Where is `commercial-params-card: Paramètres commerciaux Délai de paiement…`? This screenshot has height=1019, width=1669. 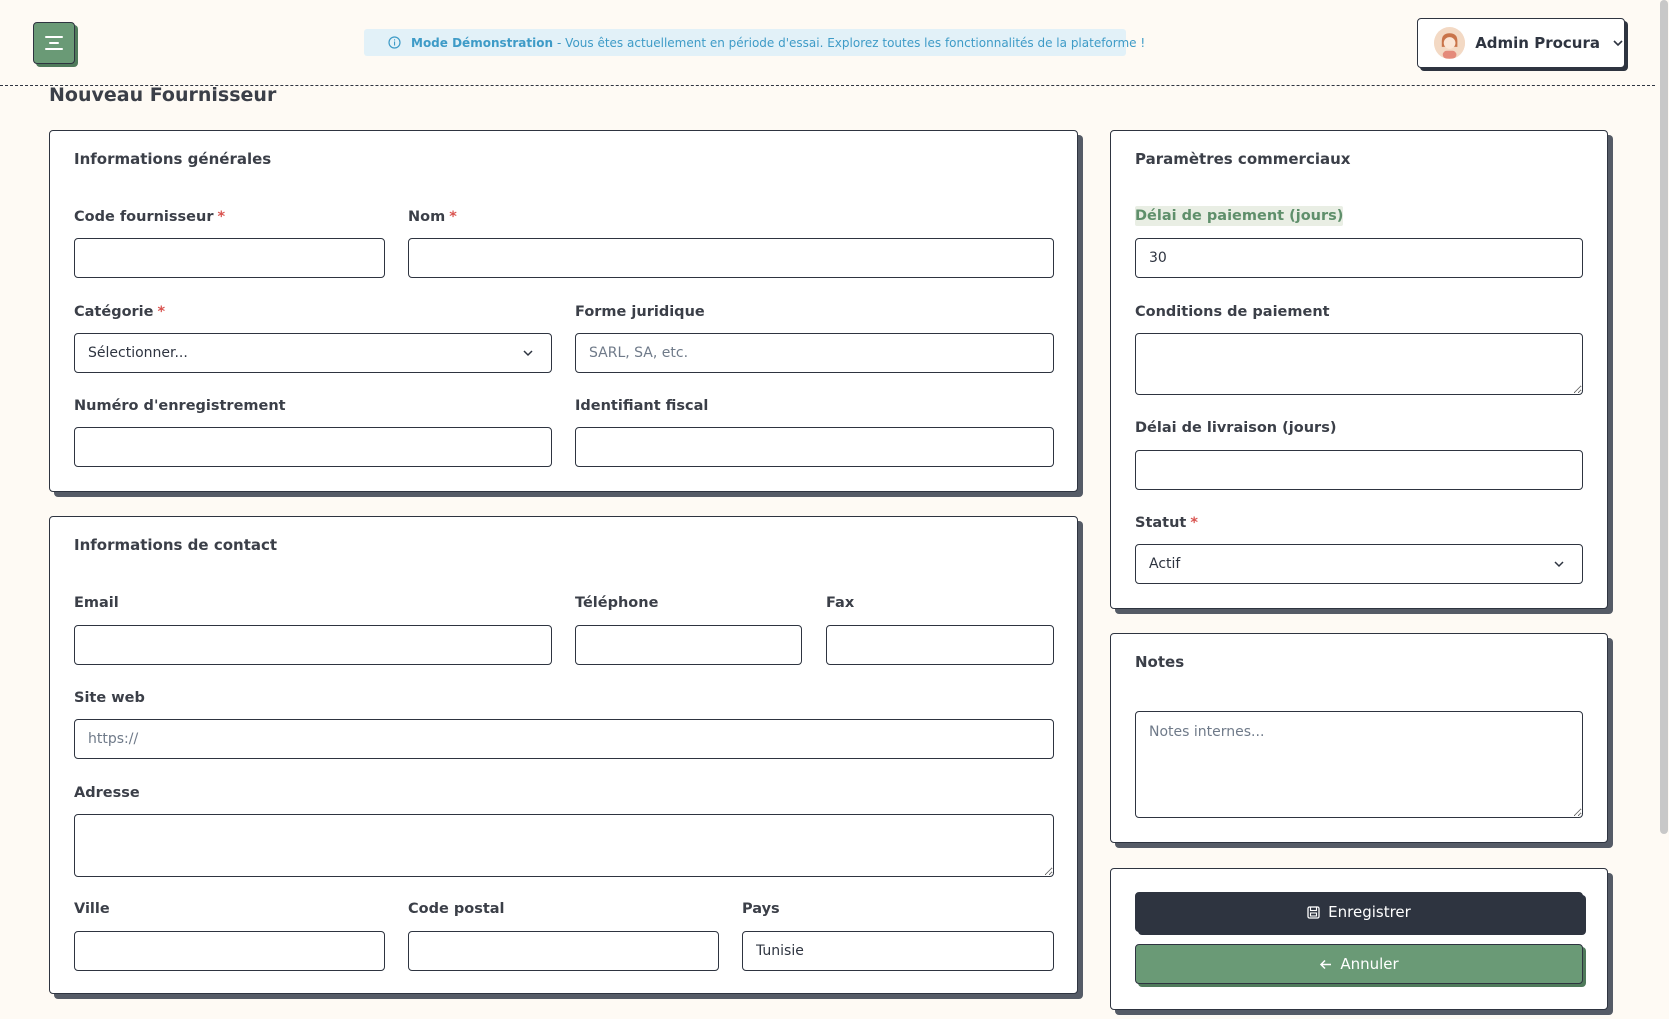
commercial-params-card: Paramètres commerciaux Délai de paiement… is located at coordinates (1359, 369).